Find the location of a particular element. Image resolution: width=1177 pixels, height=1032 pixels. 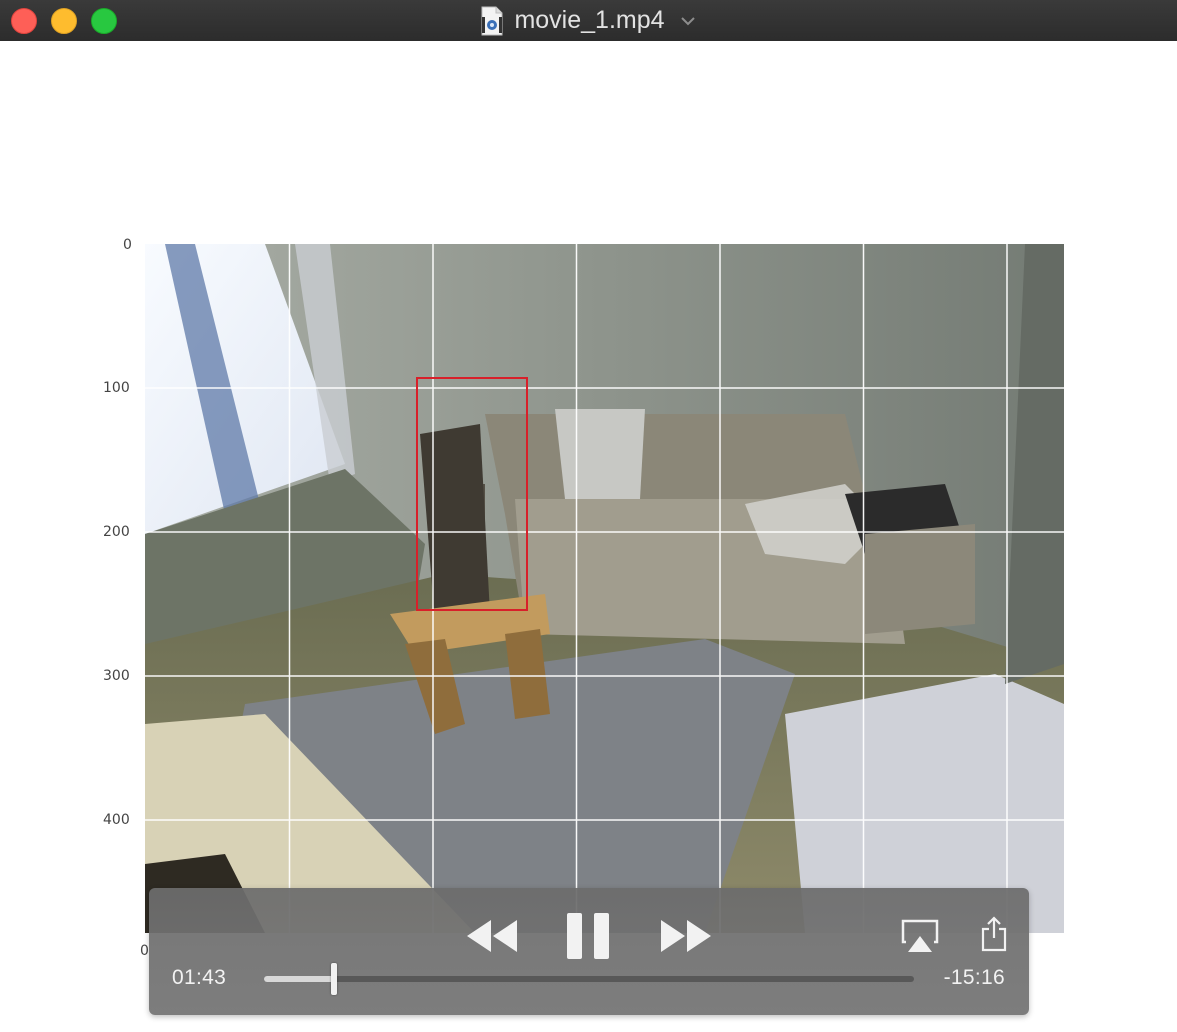

progress-fill is located at coordinates (299, 979).